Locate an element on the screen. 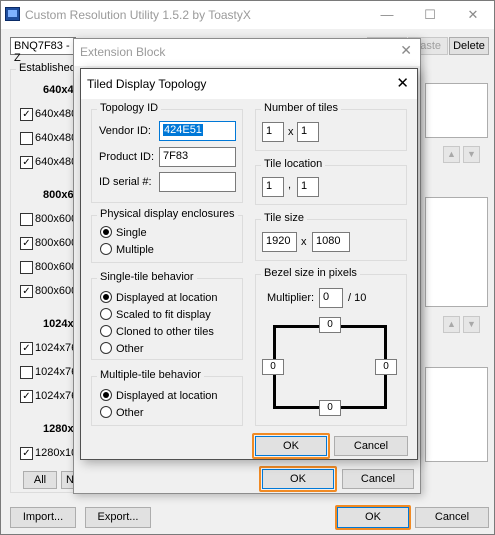  vendor-id-label: Vendor ID: is located at coordinates (125, 131).